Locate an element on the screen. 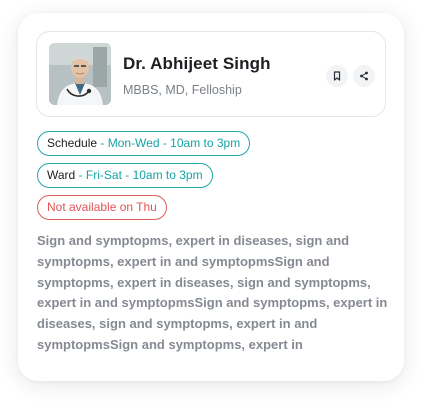 The height and width of the screenshot is (402, 422). ward-tag: Ward - Fri-Sat - 10am to 3pm is located at coordinates (125, 175).